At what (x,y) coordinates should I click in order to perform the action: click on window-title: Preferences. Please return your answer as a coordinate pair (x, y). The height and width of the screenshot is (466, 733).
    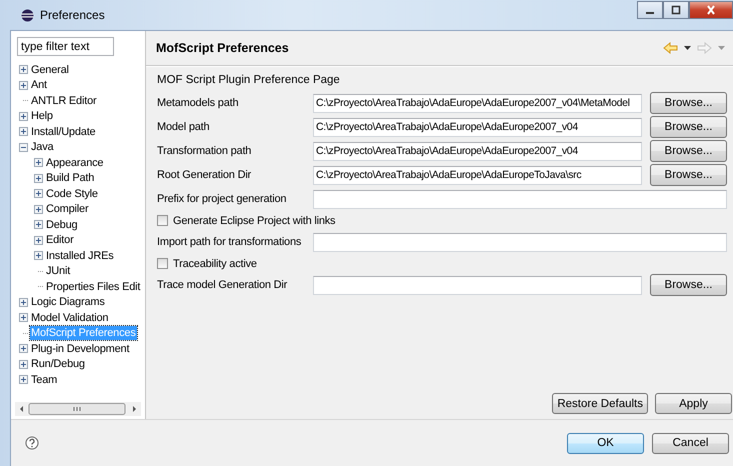
    Looking at the image, I should click on (72, 15).